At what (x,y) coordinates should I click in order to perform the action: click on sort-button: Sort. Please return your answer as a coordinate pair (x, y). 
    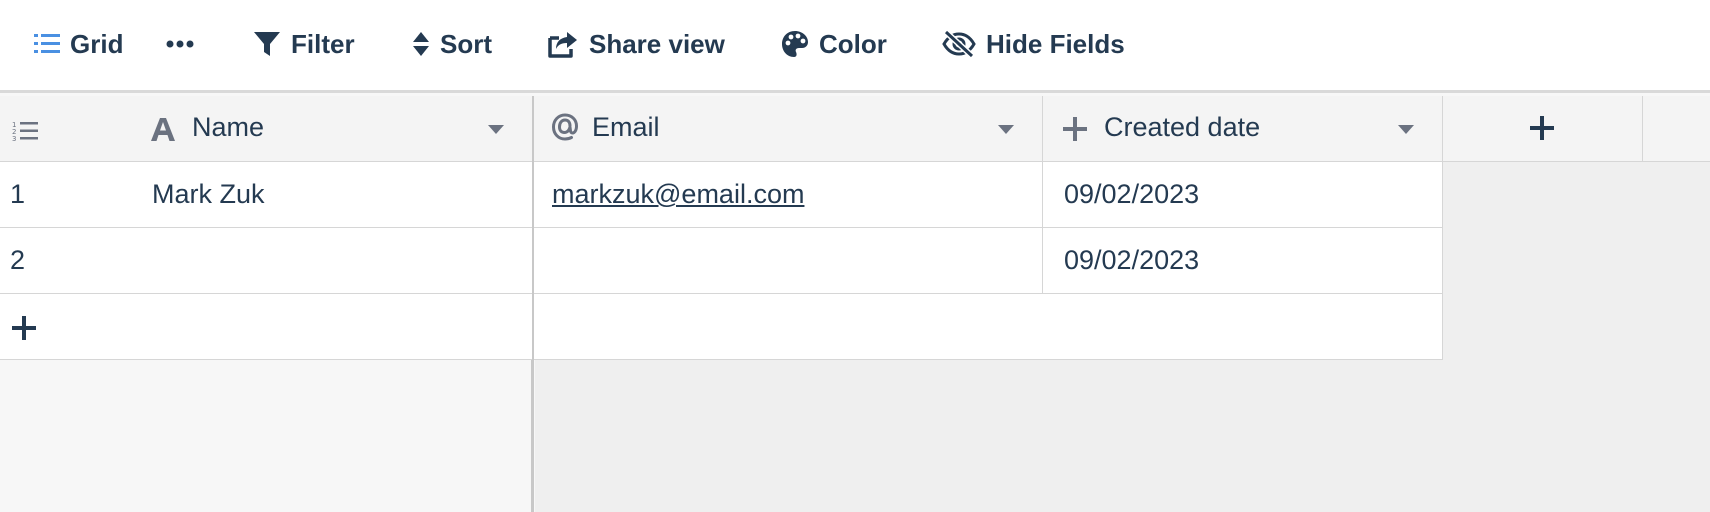
    Looking at the image, I should click on (452, 44).